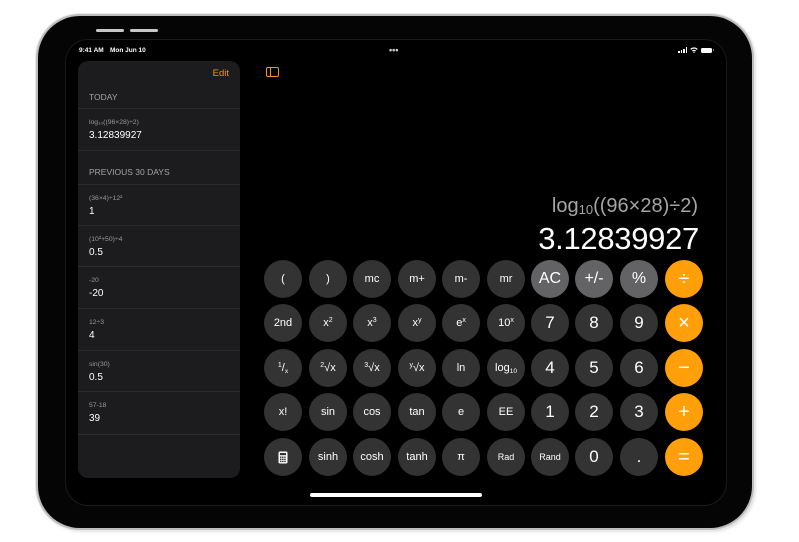  Describe the element at coordinates (461, 368) in the screenshot. I see `ln-key: ln` at that location.